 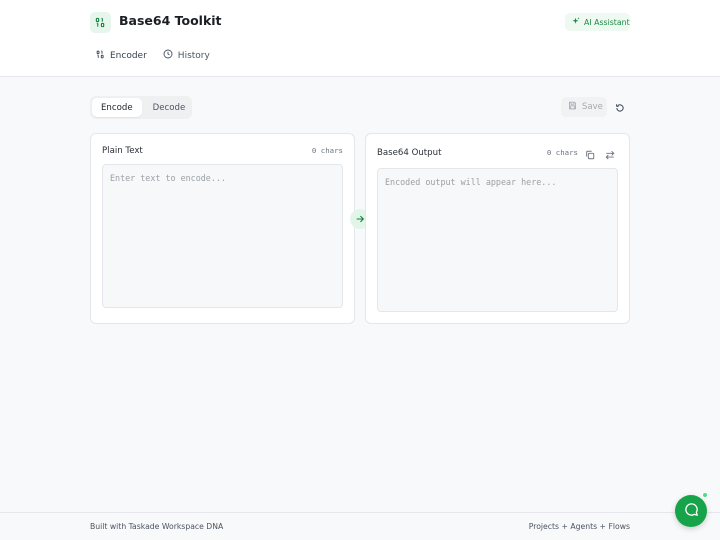 I want to click on status-dot, so click(x=705, y=495).